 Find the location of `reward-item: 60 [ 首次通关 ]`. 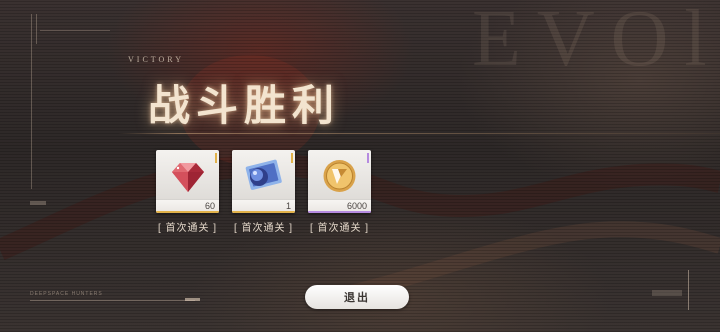

reward-item: 60 [ 首次通关 ] is located at coordinates (187, 192).